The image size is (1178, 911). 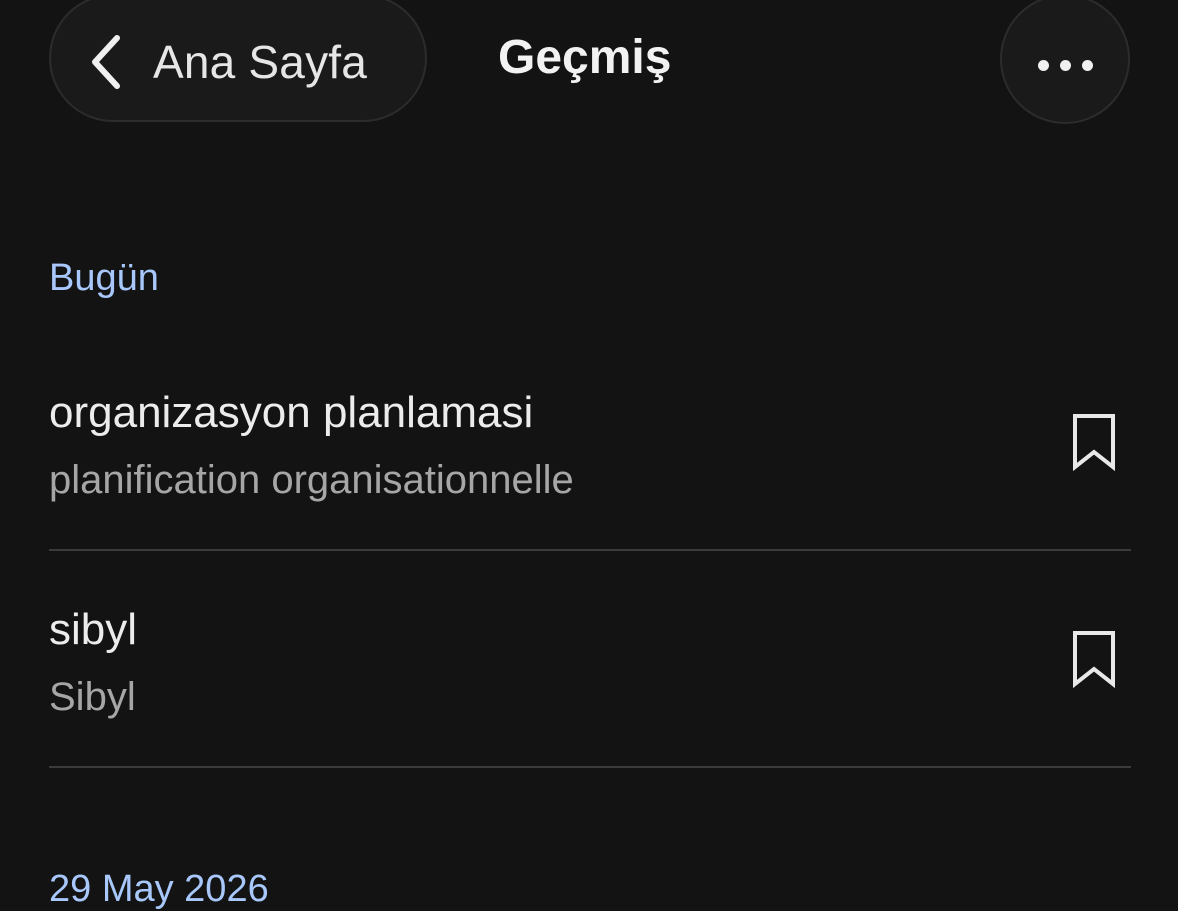 I want to click on back-button-label: Ana Sayfa, so click(x=260, y=62).